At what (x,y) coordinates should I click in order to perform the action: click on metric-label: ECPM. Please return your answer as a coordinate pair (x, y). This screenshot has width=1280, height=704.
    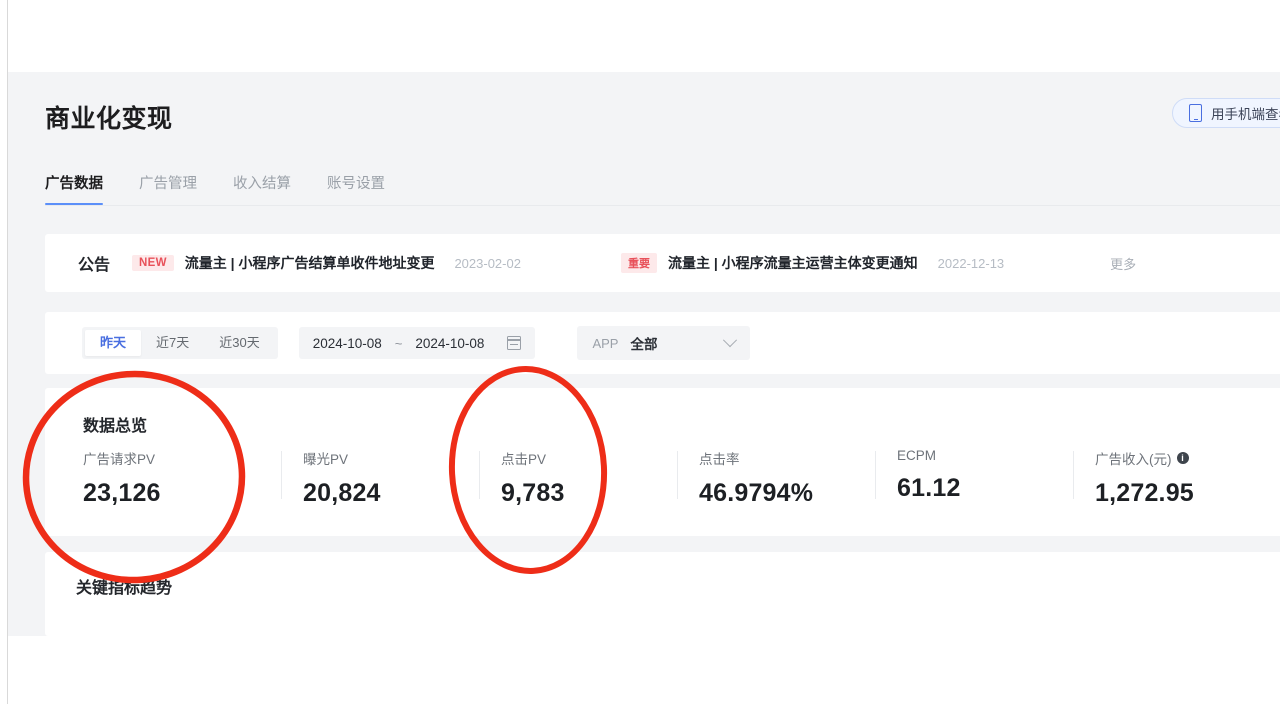
    Looking at the image, I should click on (917, 455).